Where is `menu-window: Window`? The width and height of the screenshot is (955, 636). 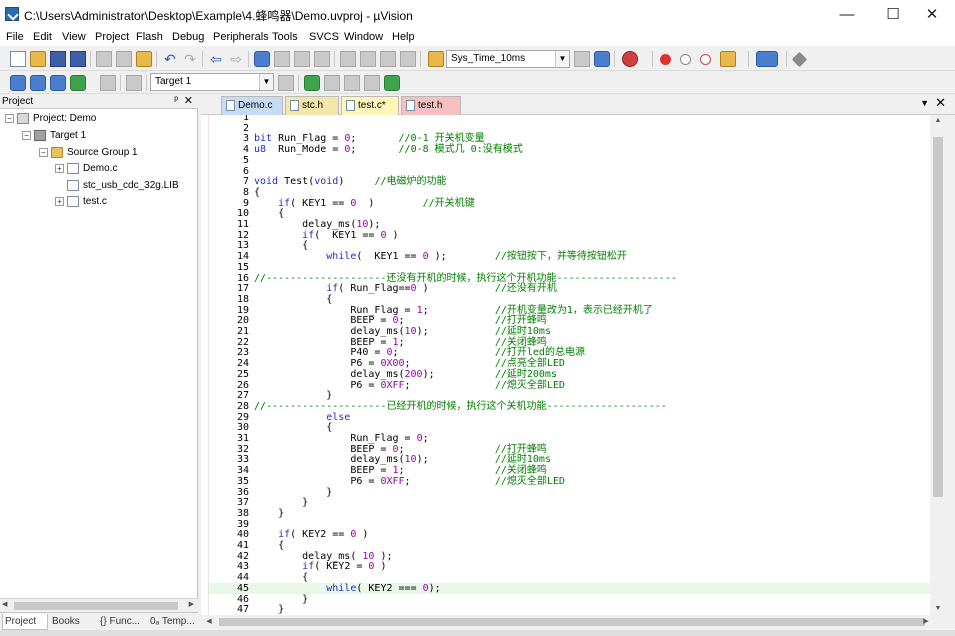
menu-window: Window is located at coordinates (363, 37).